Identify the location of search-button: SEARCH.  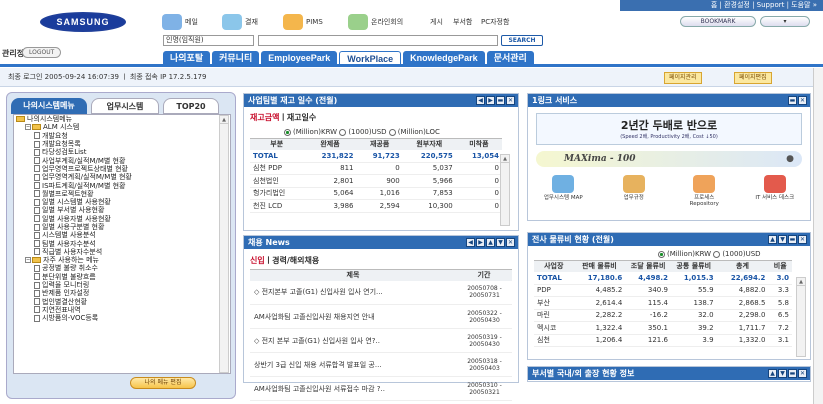
(522, 40).